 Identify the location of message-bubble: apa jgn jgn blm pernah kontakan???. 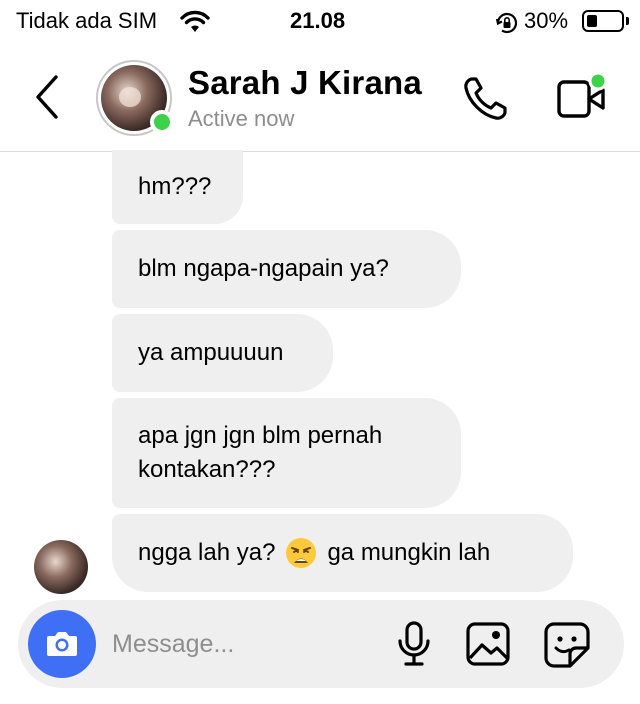
(286, 453).